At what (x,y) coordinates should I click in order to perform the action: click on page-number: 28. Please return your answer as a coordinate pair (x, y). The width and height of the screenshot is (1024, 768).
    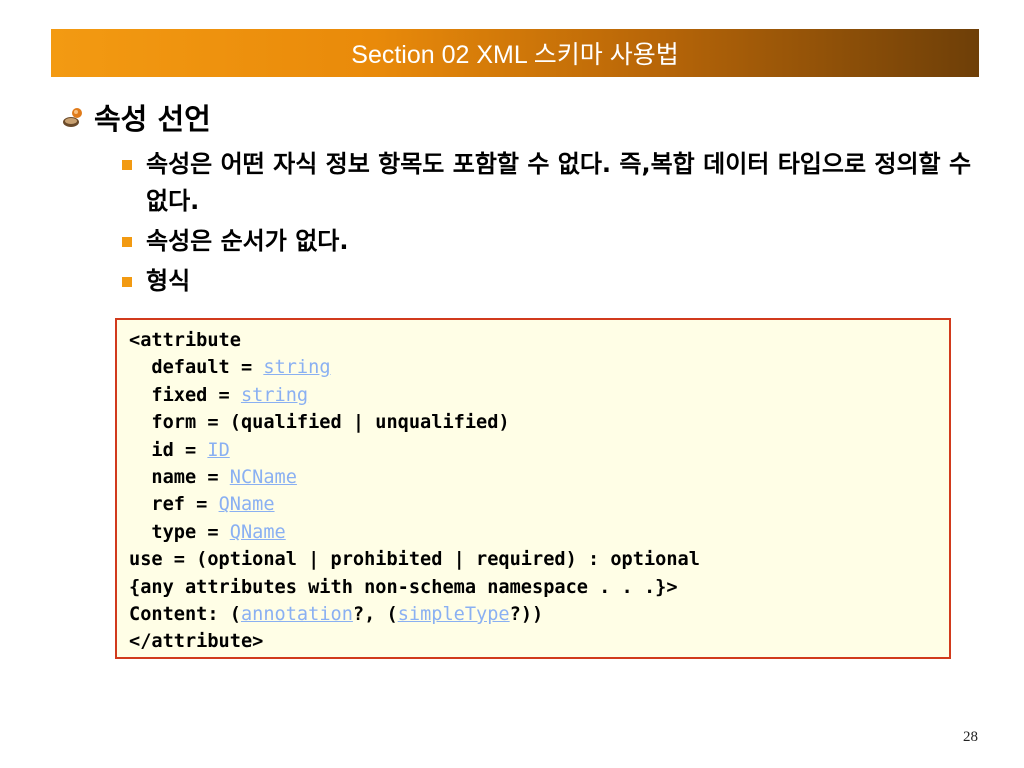
    Looking at the image, I should click on (970, 737).